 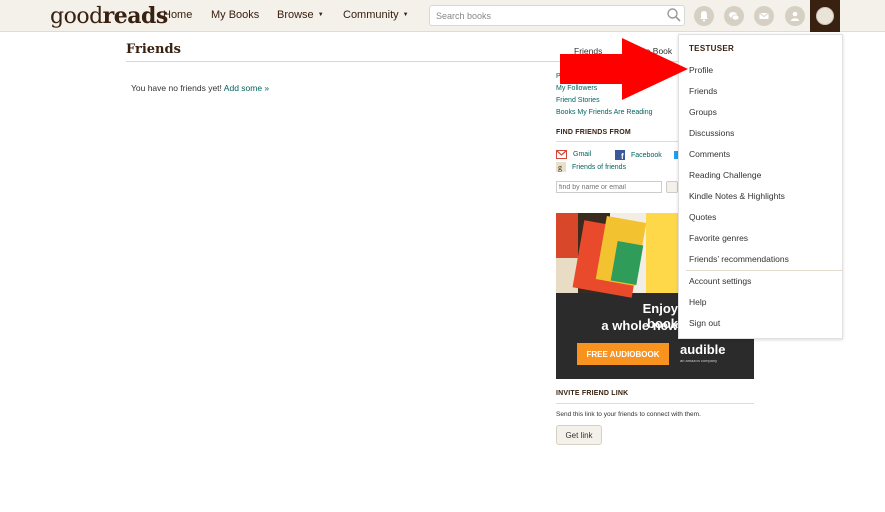 What do you see at coordinates (441, 61) in the screenshot?
I see `title-divider` at bounding box center [441, 61].